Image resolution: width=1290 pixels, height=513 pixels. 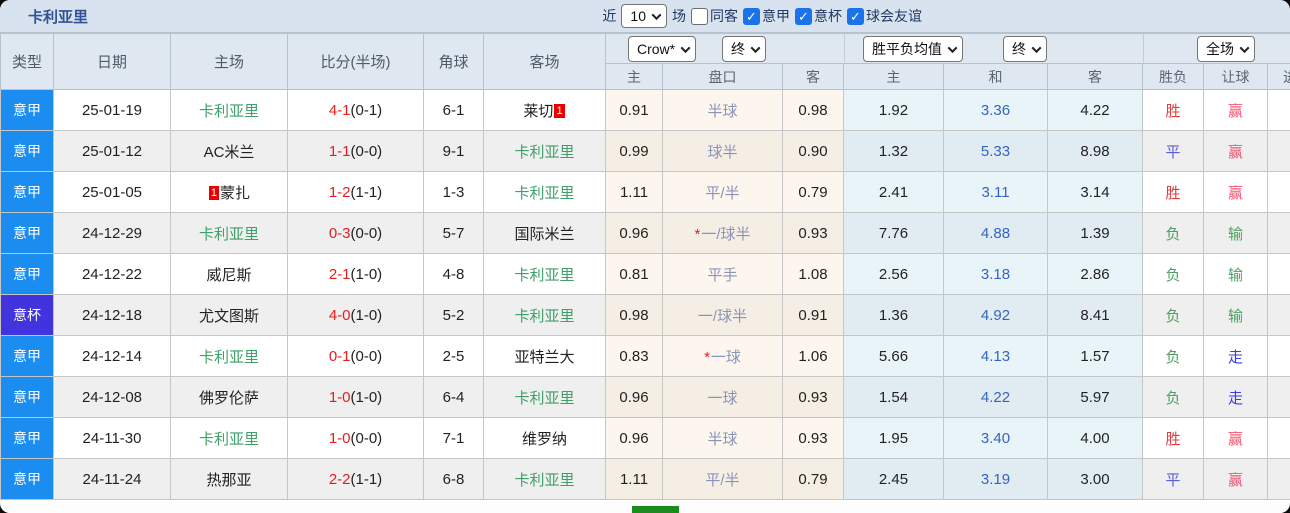 What do you see at coordinates (1095, 274) in the screenshot?
I see `avg-lose-odds: 2.86` at bounding box center [1095, 274].